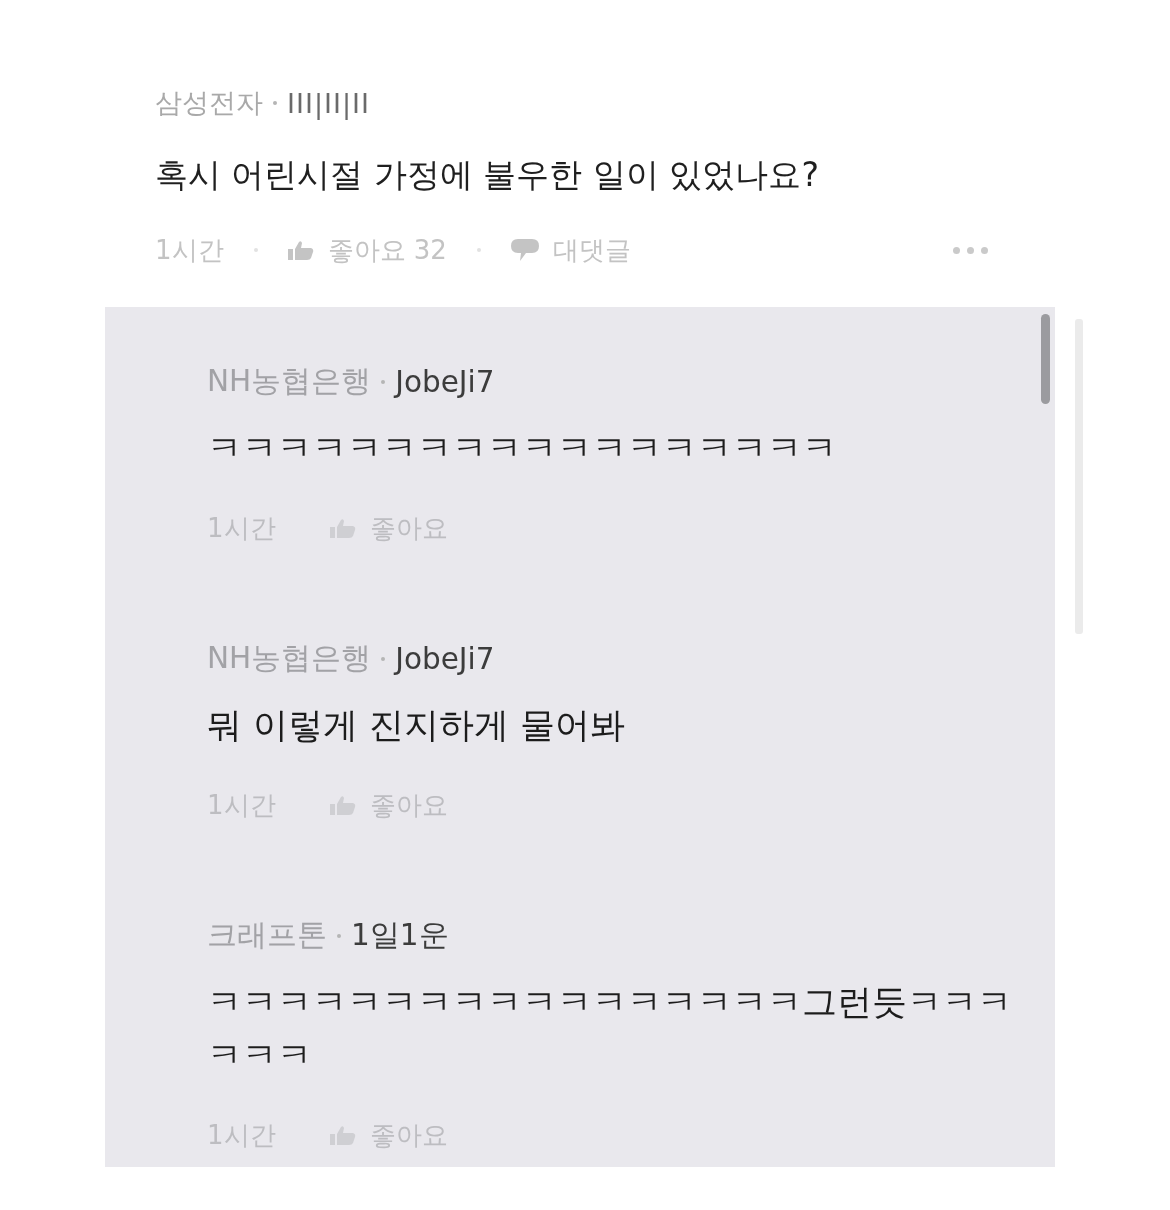 This screenshot has height=1210, width=1170. Describe the element at coordinates (1045, 359) in the screenshot. I see `scrollbar-thumb` at that location.